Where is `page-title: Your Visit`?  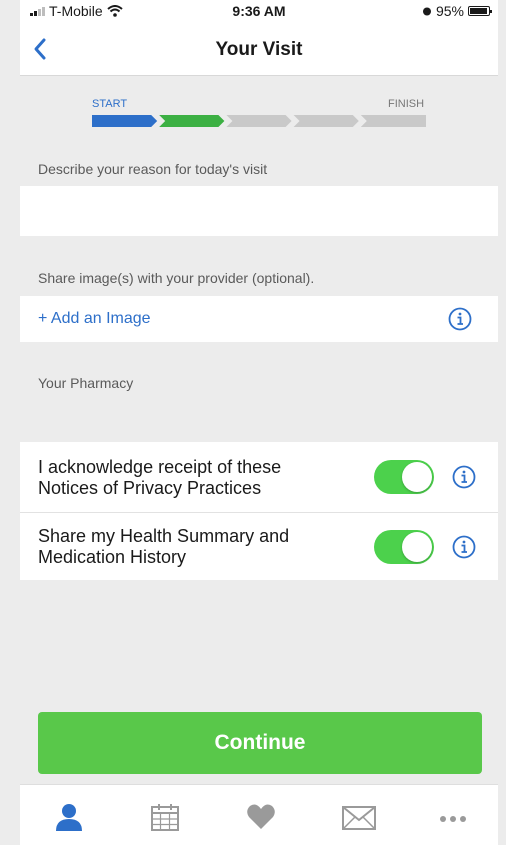 page-title: Your Visit is located at coordinates (259, 49).